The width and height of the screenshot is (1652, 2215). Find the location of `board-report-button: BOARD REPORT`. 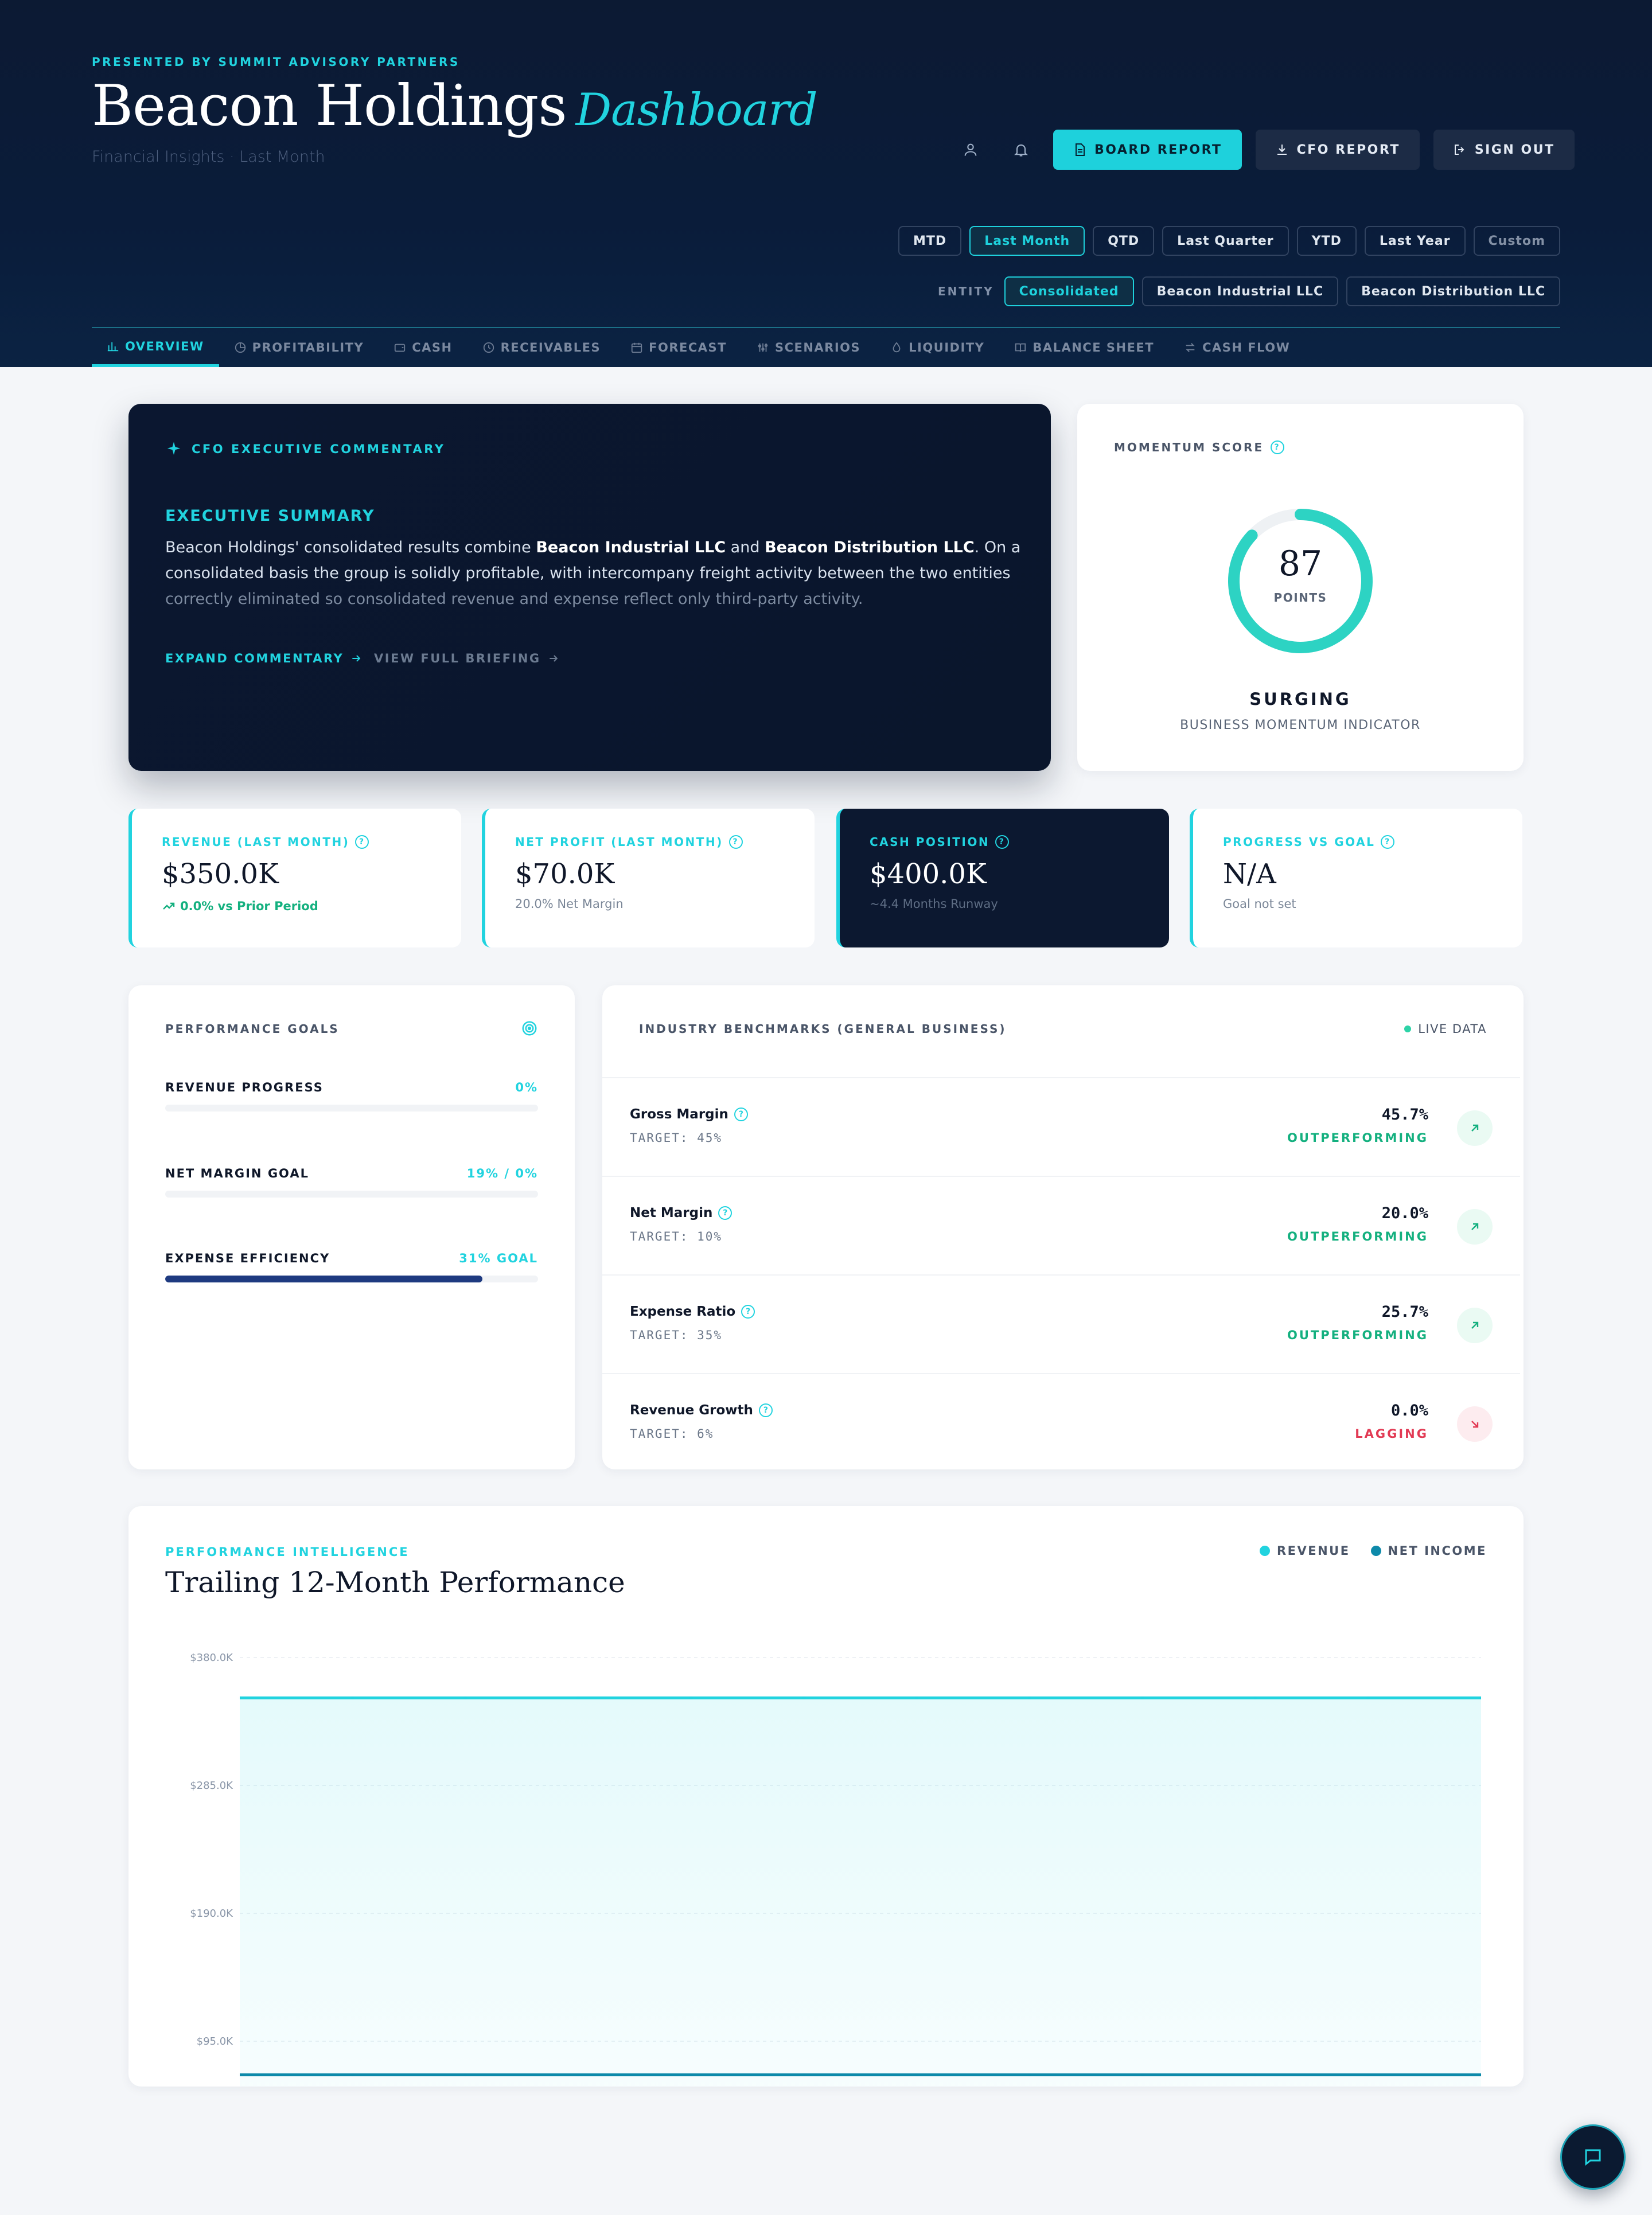

board-report-button: BOARD REPORT is located at coordinates (1147, 150).